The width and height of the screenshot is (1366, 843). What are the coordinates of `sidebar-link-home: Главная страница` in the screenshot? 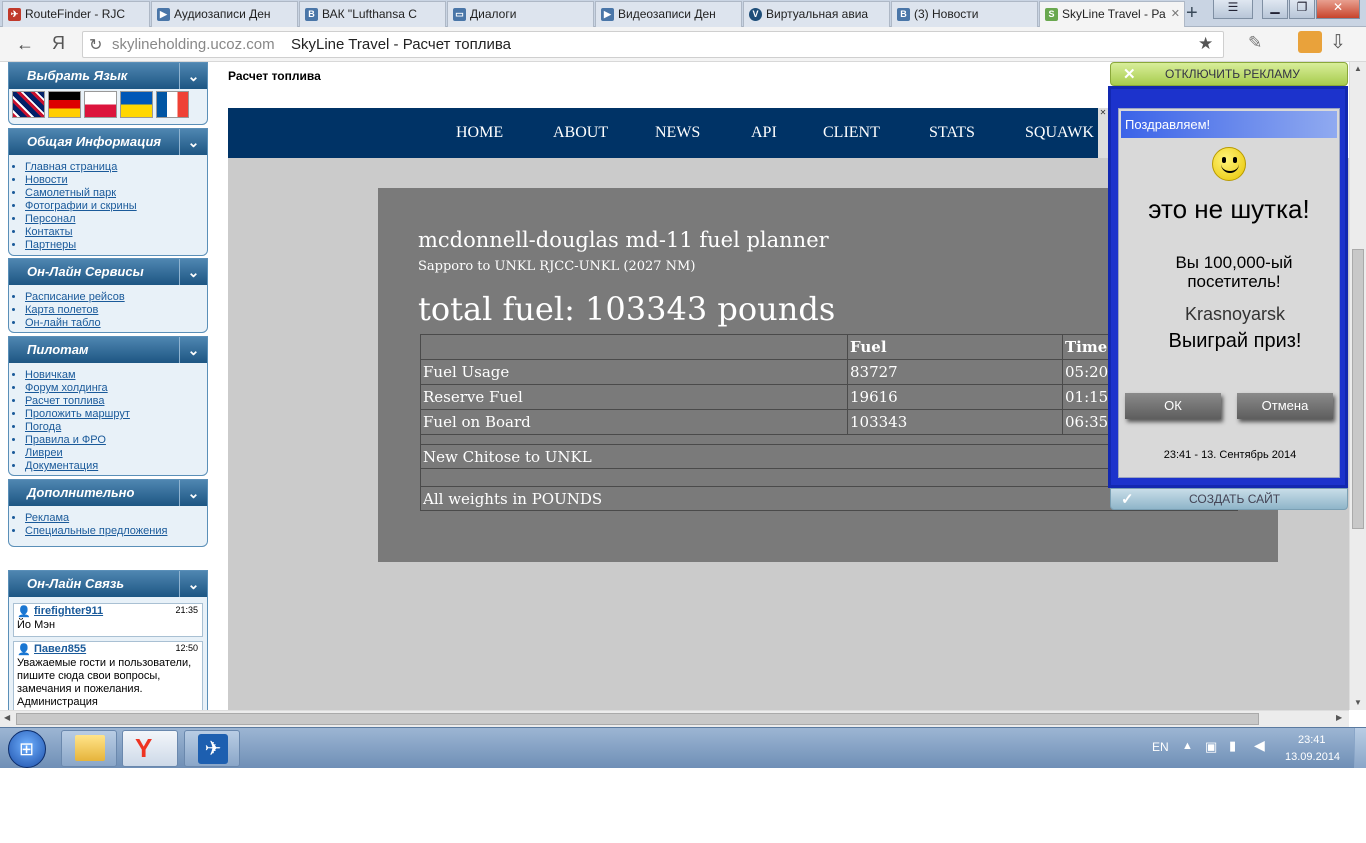 It's located at (71, 167).